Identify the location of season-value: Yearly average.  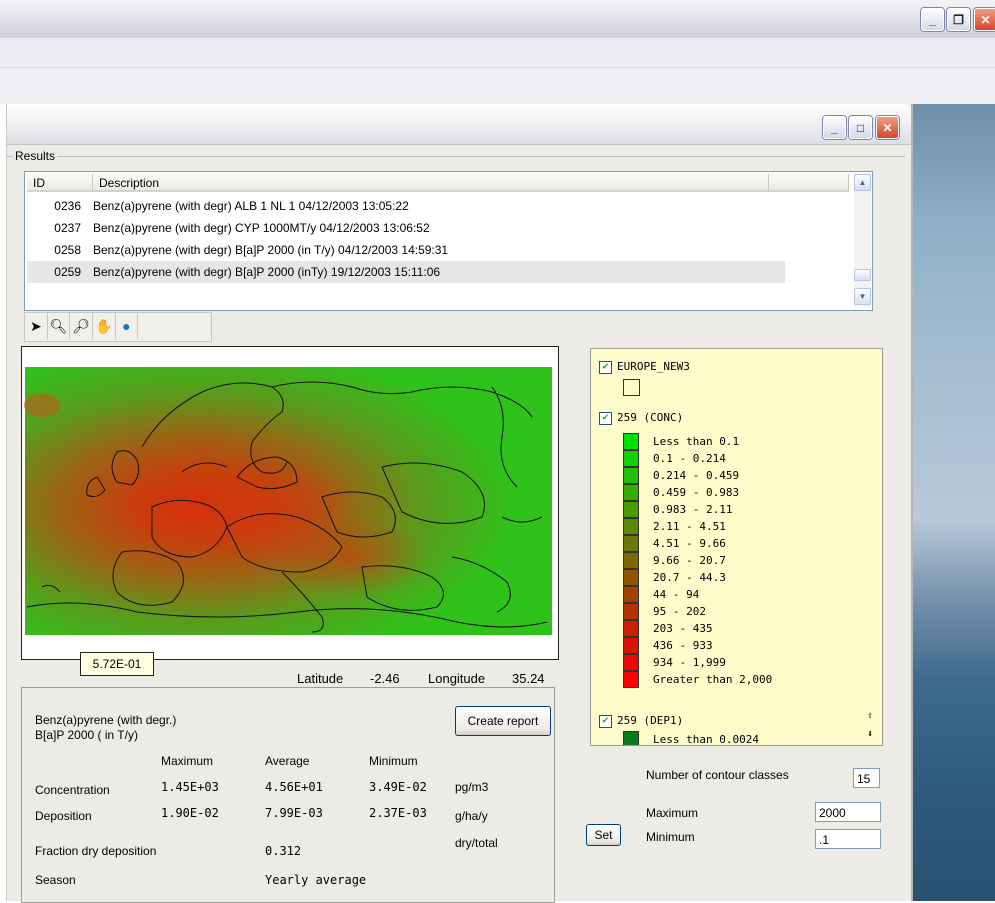
(316, 880).